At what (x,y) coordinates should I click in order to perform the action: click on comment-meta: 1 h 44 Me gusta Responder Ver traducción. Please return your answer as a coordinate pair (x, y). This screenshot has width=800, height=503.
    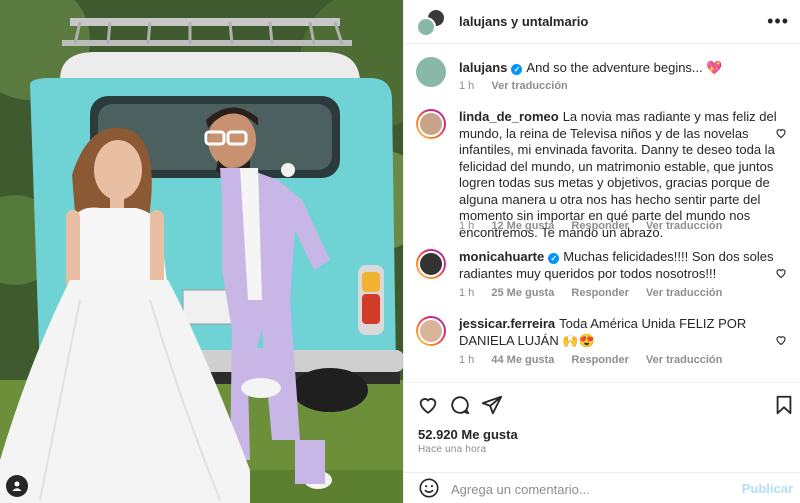
    Looking at the image, I should click on (597, 360).